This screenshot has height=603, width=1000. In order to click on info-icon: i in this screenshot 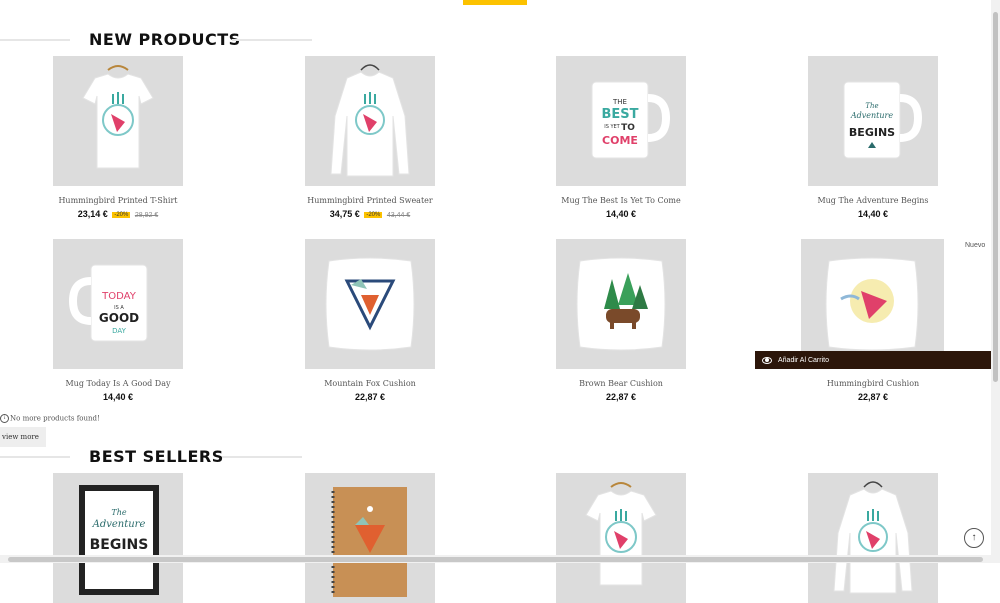, I will do `click(4, 418)`.